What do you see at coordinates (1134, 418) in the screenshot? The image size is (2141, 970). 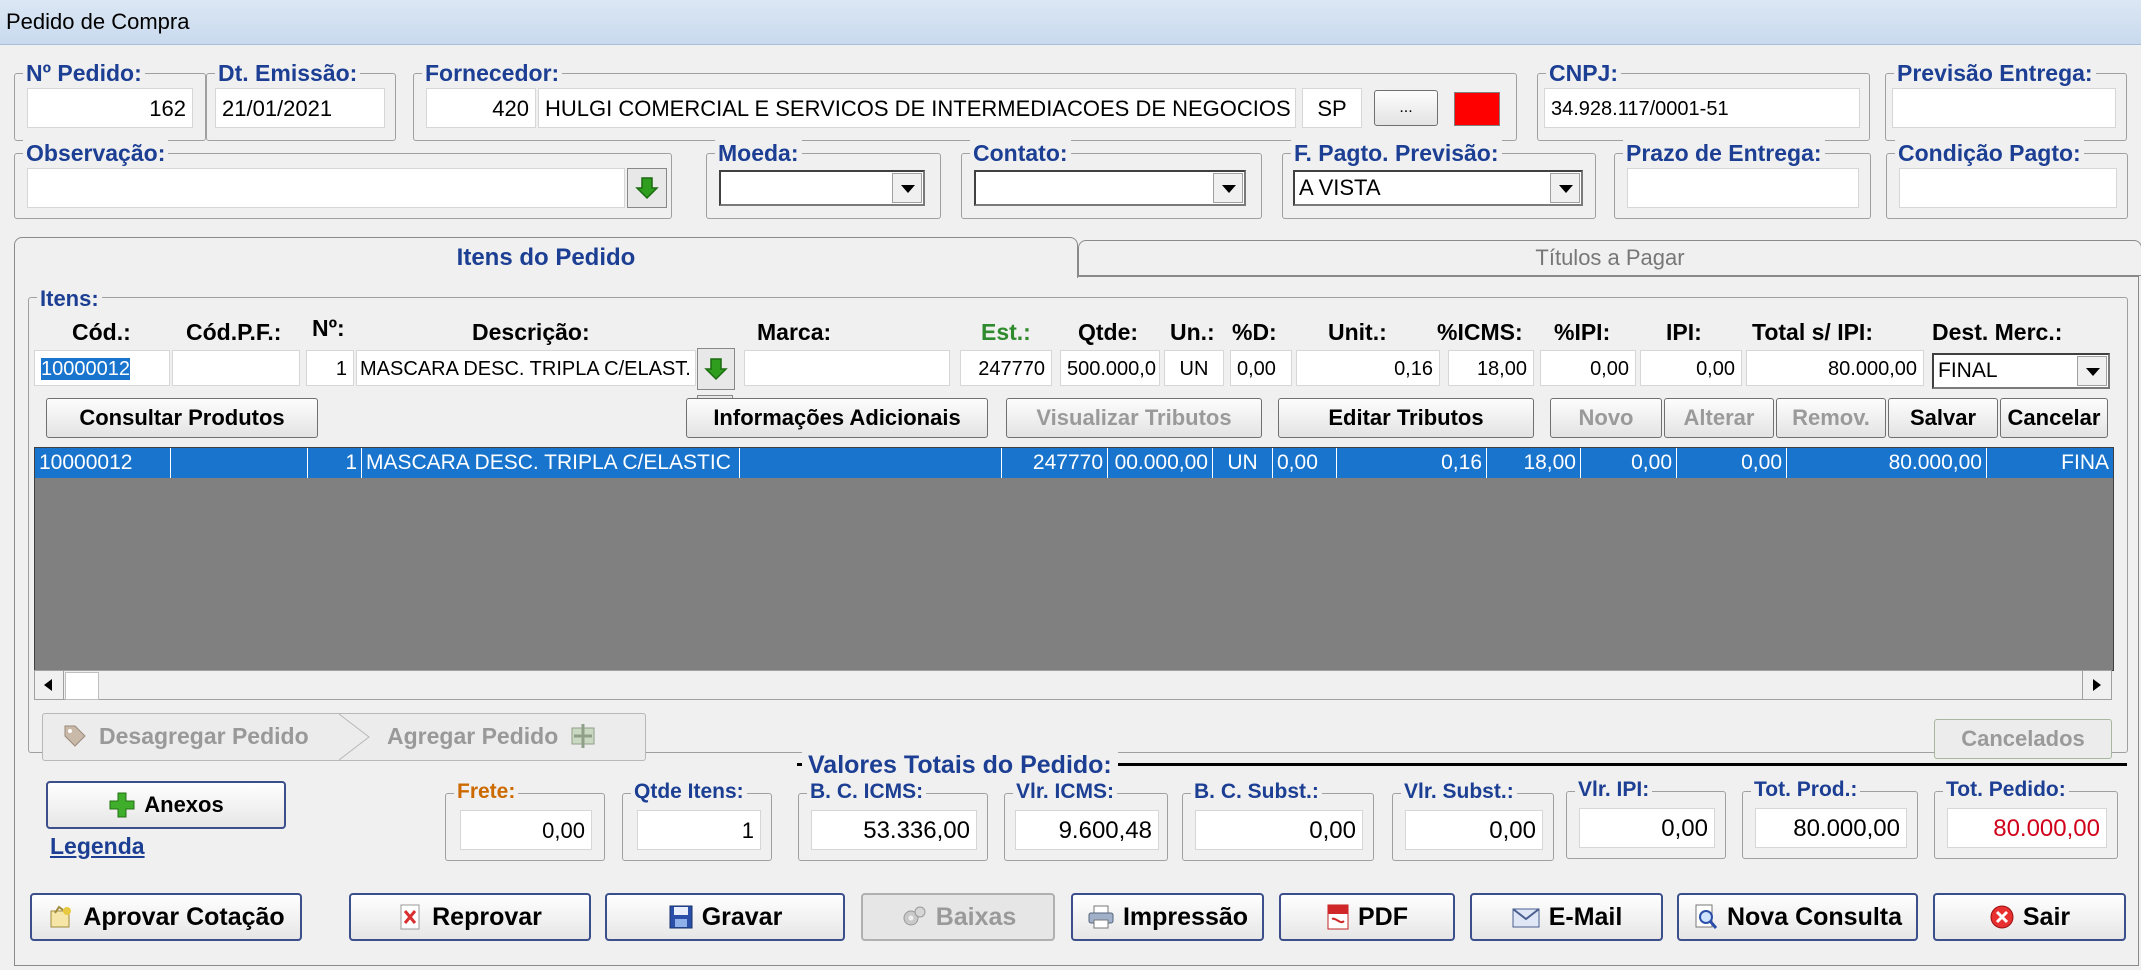 I see `visualizar-tributos-button: Visualizar Tributos` at bounding box center [1134, 418].